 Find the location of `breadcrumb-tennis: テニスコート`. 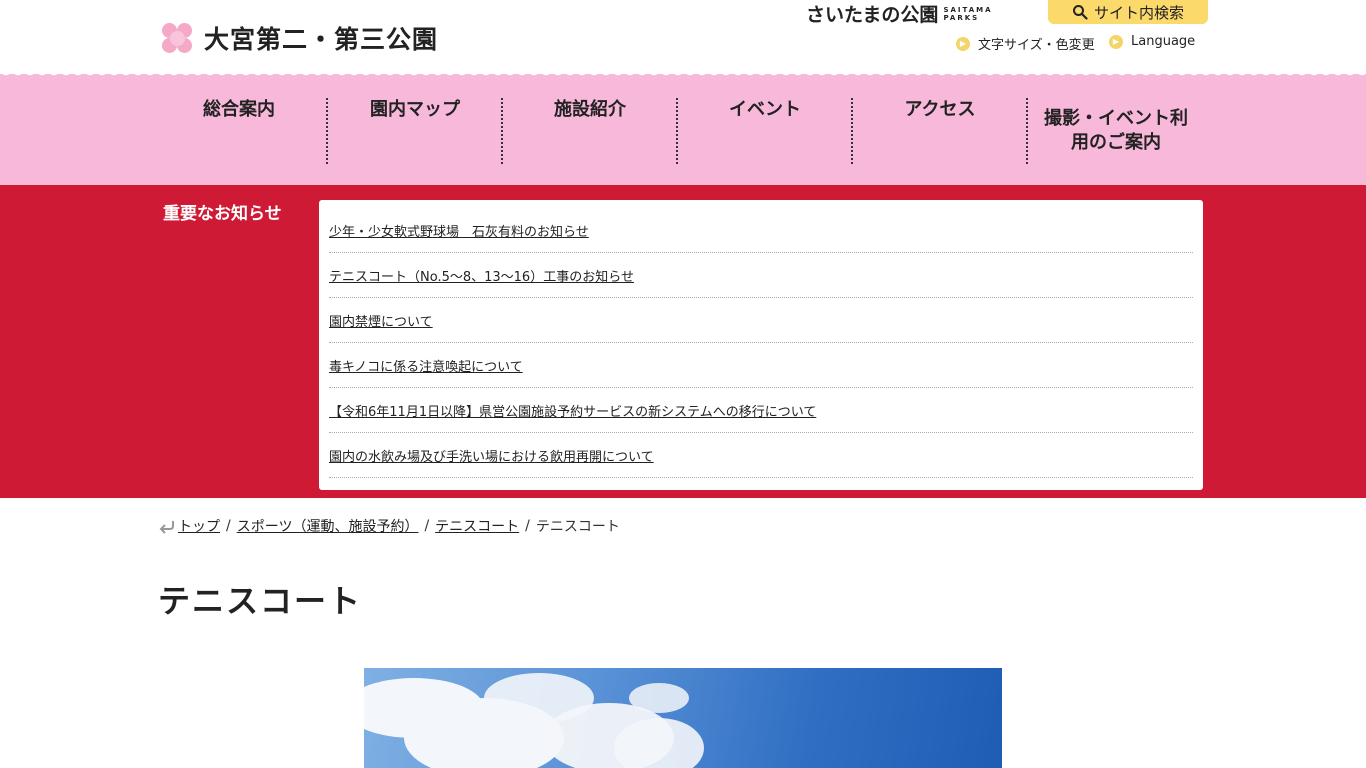

breadcrumb-tennis: テニスコート is located at coordinates (477, 526).